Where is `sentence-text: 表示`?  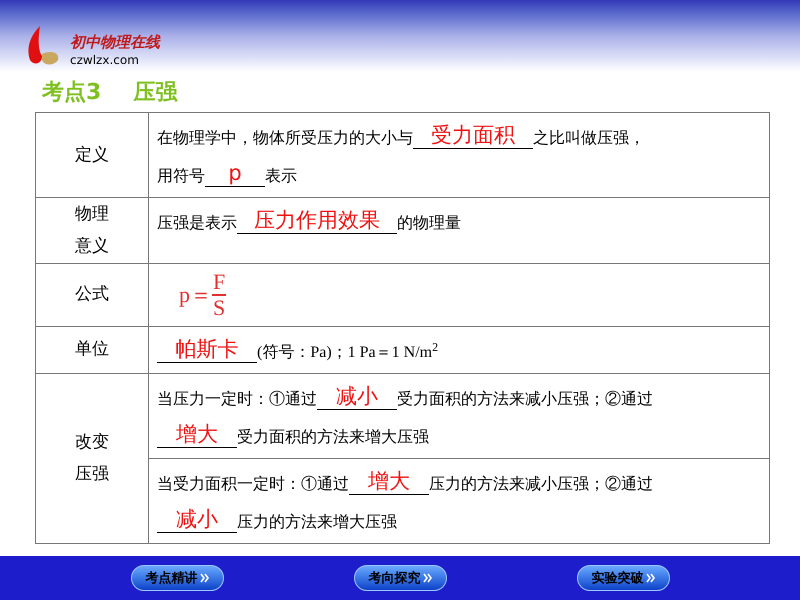 sentence-text: 表示 is located at coordinates (281, 177).